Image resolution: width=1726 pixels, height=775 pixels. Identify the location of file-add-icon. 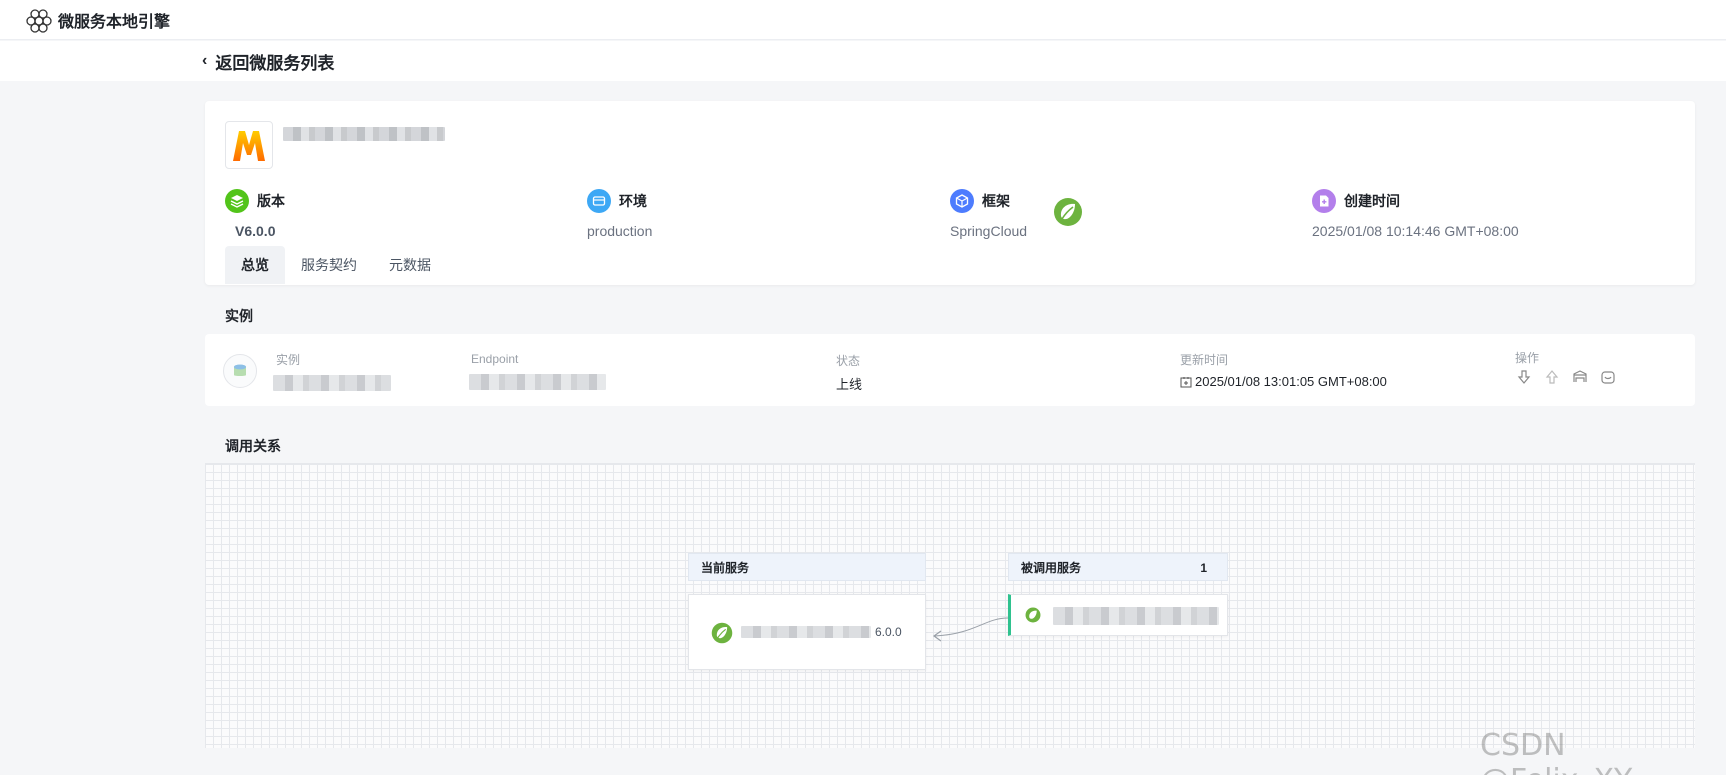
(1324, 201).